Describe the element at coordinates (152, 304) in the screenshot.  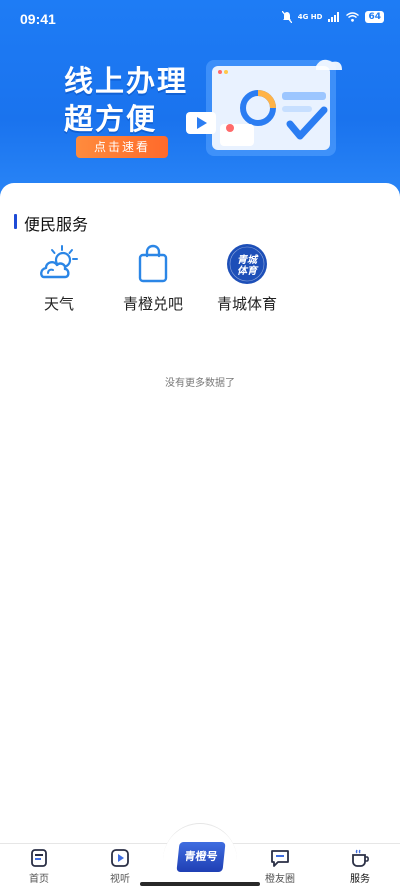
I see `service-label-qingcheng-duiba: 青橙兑吧` at that location.